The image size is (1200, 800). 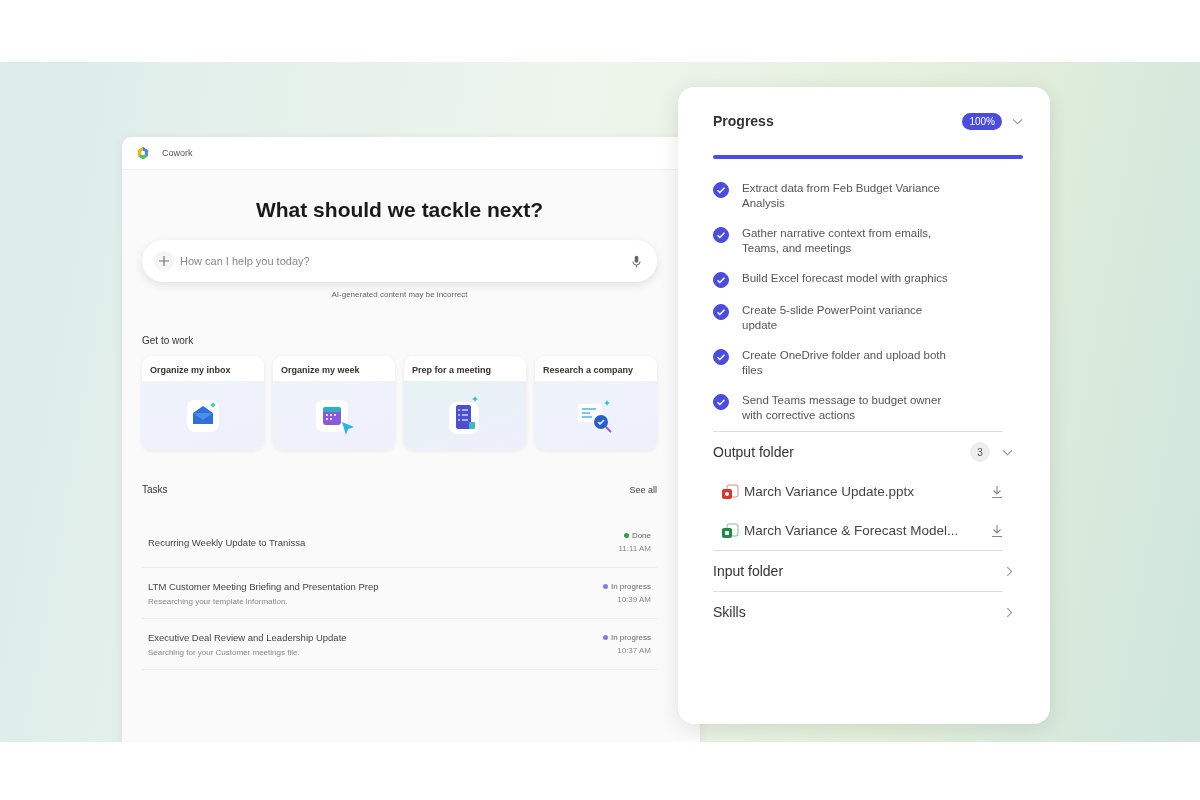 I want to click on add-icon, so click(x=164, y=261).